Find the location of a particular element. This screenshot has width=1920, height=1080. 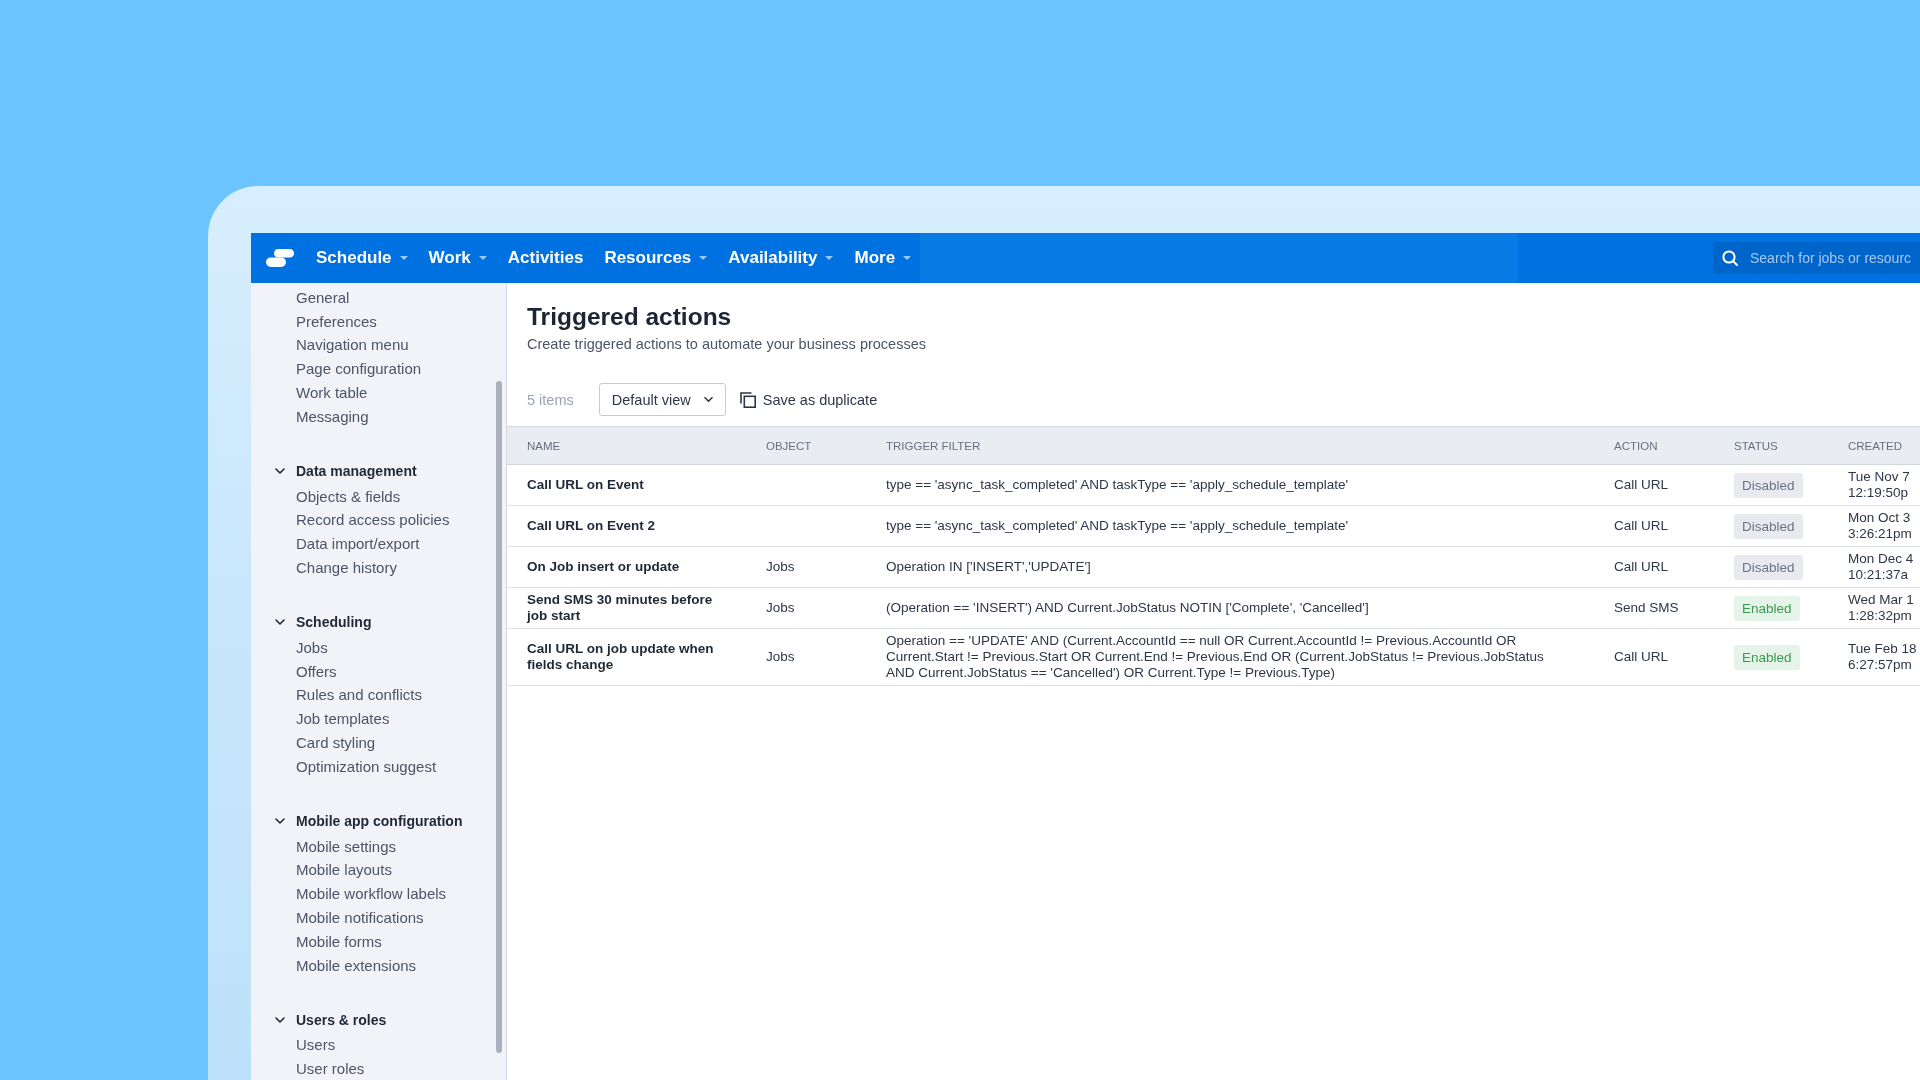

column-header: OBJECT is located at coordinates (789, 445).